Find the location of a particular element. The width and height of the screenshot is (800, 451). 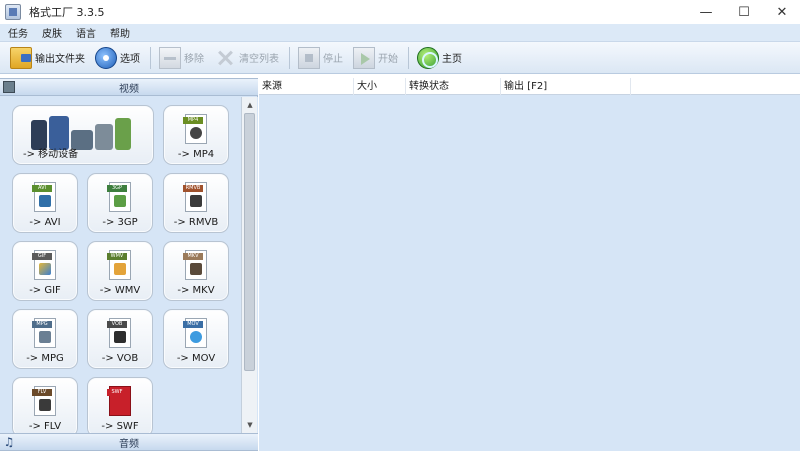

tile-mkv: MKV -> MKV is located at coordinates (196, 271).